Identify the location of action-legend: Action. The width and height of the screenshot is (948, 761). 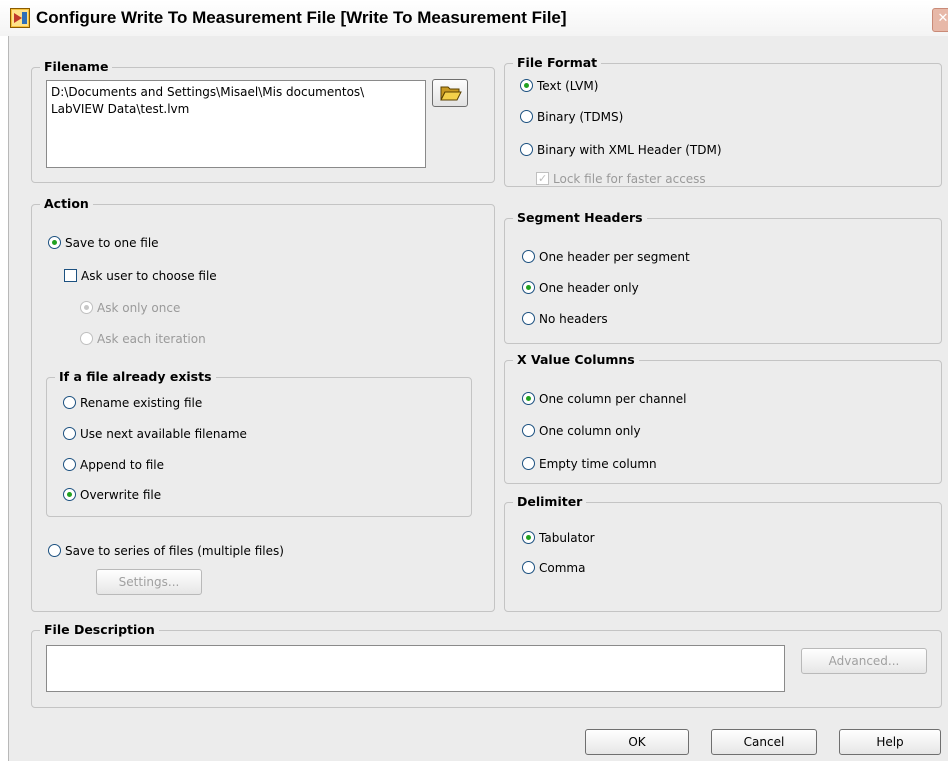
(66, 203).